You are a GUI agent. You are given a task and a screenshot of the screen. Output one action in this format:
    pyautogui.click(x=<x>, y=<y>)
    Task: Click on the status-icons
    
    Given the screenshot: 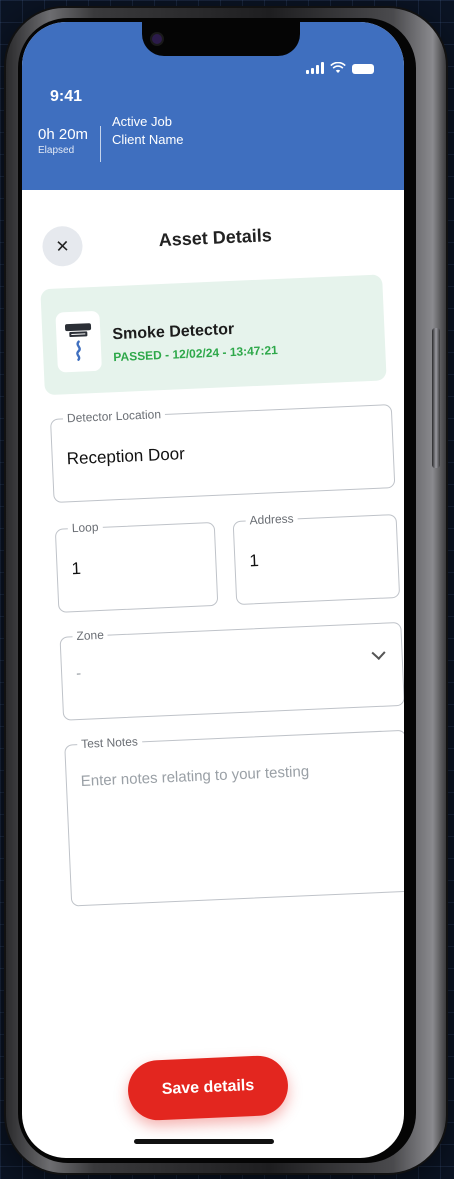 What is the action you would take?
    pyautogui.click(x=340, y=68)
    